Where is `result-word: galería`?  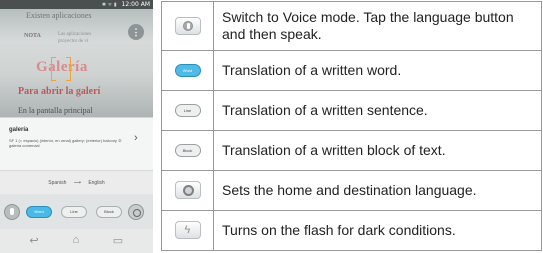 result-word: galería is located at coordinates (19, 130).